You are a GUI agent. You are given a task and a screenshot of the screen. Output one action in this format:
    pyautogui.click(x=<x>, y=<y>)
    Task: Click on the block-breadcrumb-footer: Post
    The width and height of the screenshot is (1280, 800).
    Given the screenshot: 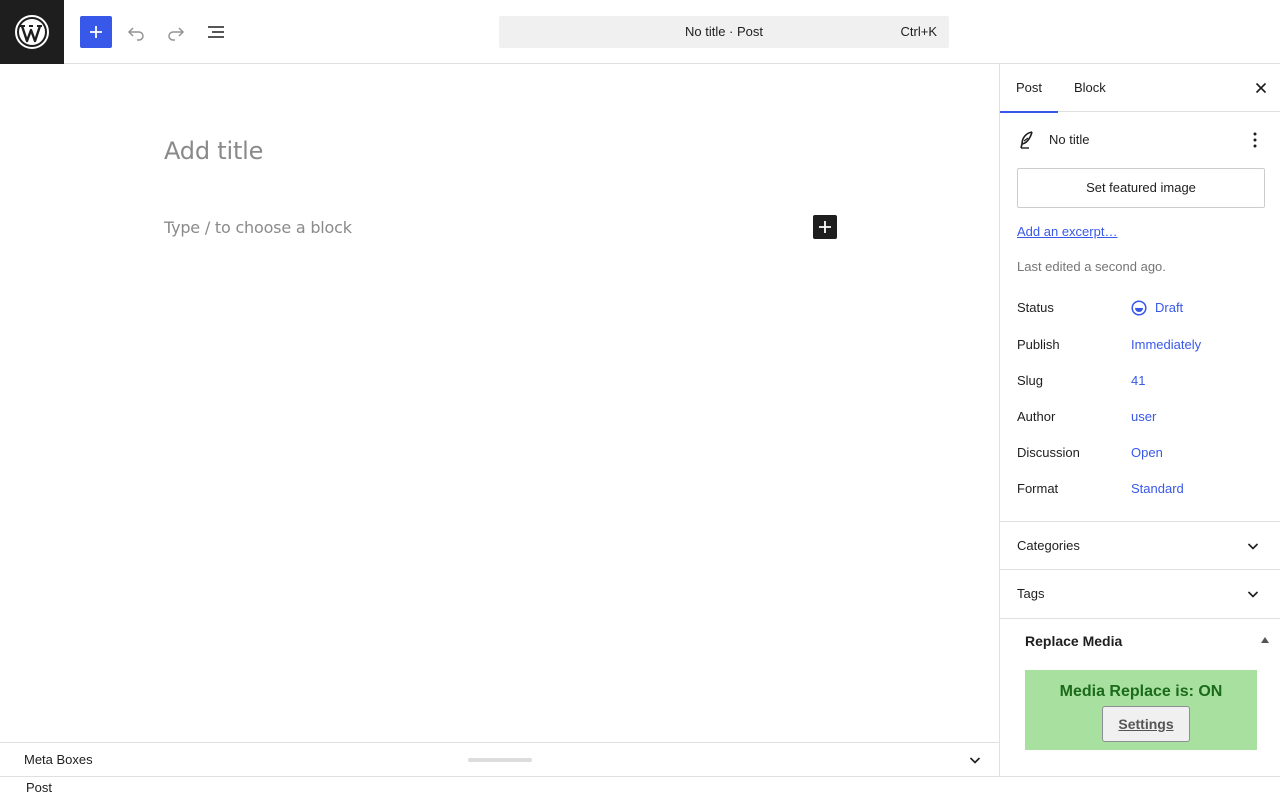 What is the action you would take?
    pyautogui.click(x=640, y=788)
    